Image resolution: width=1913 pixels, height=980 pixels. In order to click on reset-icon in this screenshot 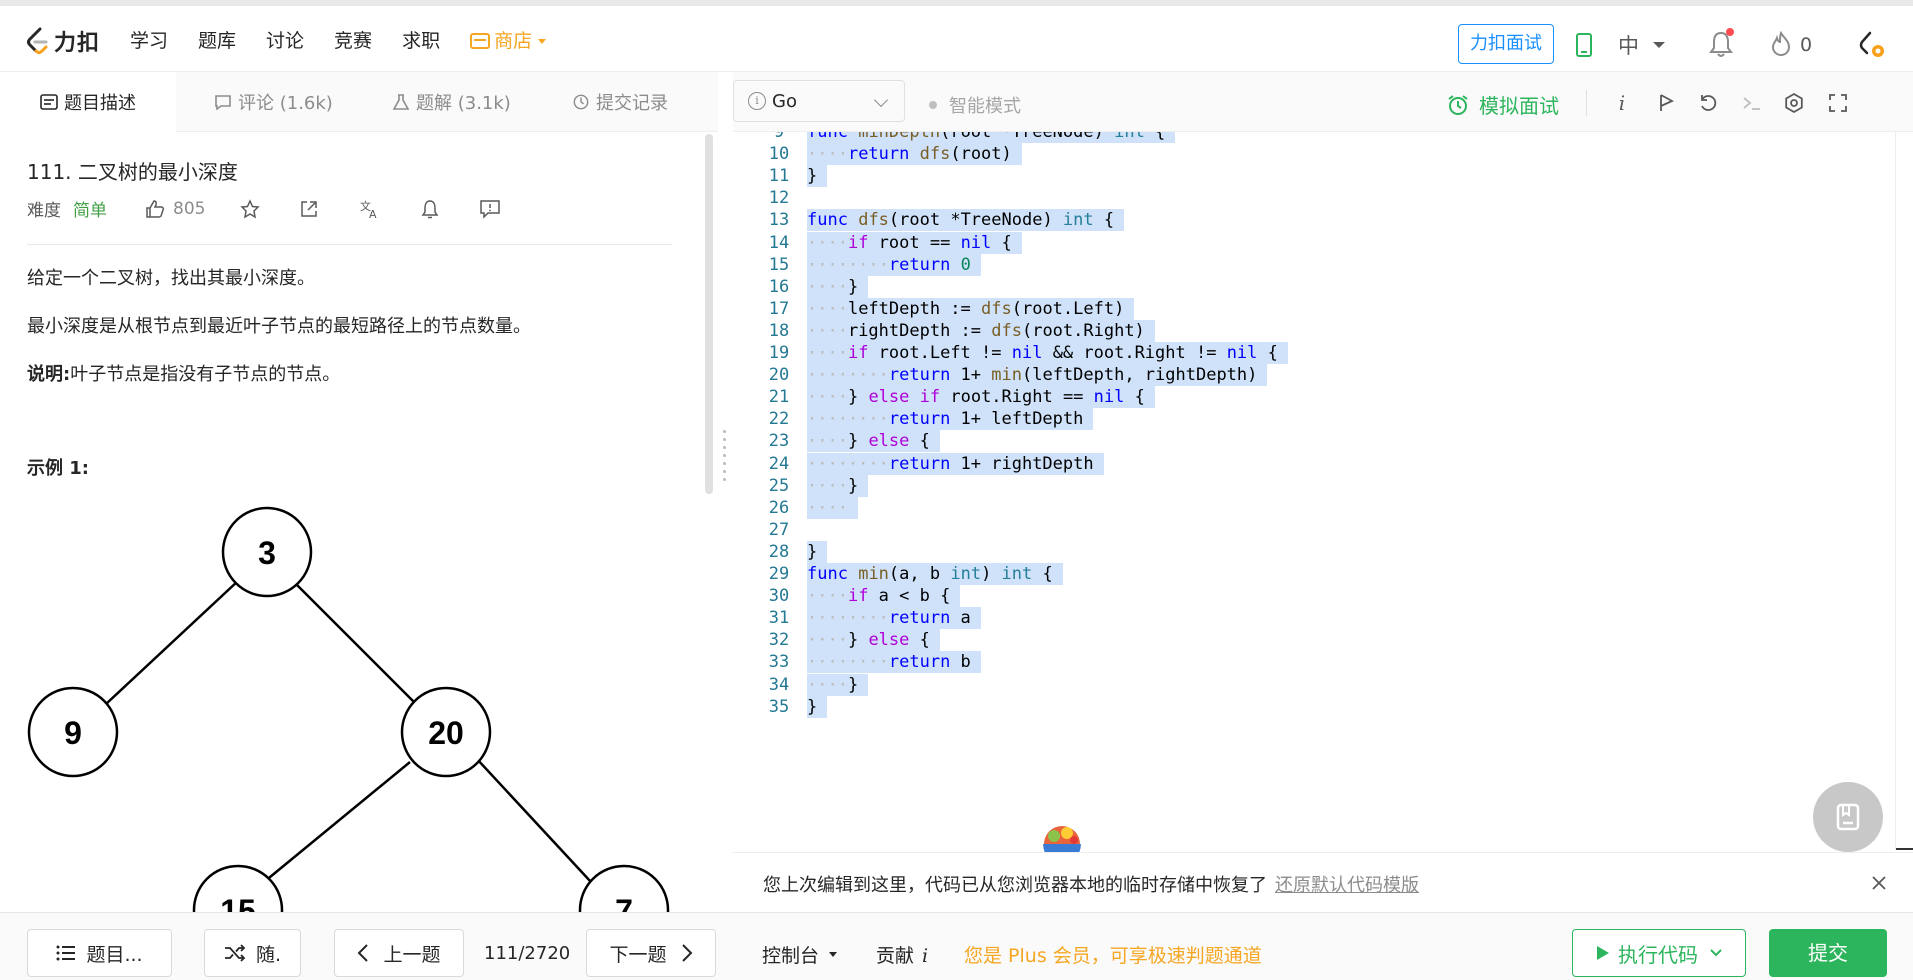, I will do `click(1708, 103)`.